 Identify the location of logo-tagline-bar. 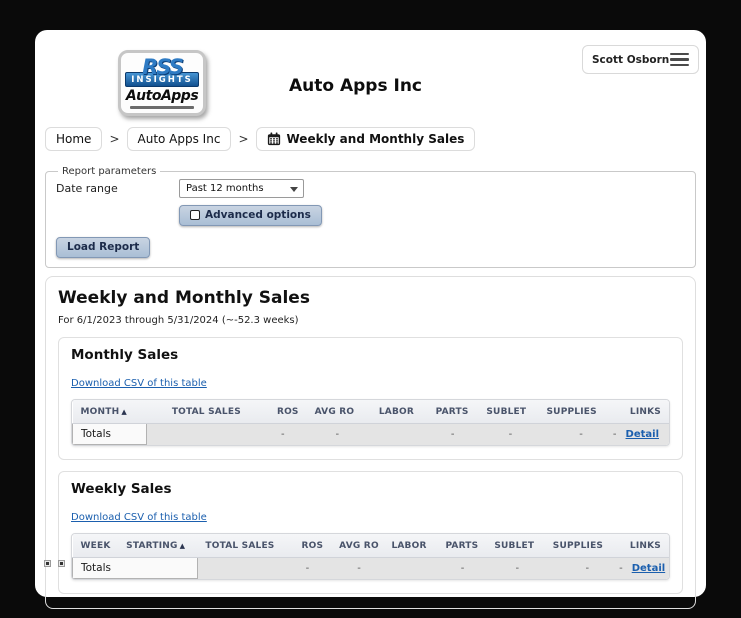
(162, 107).